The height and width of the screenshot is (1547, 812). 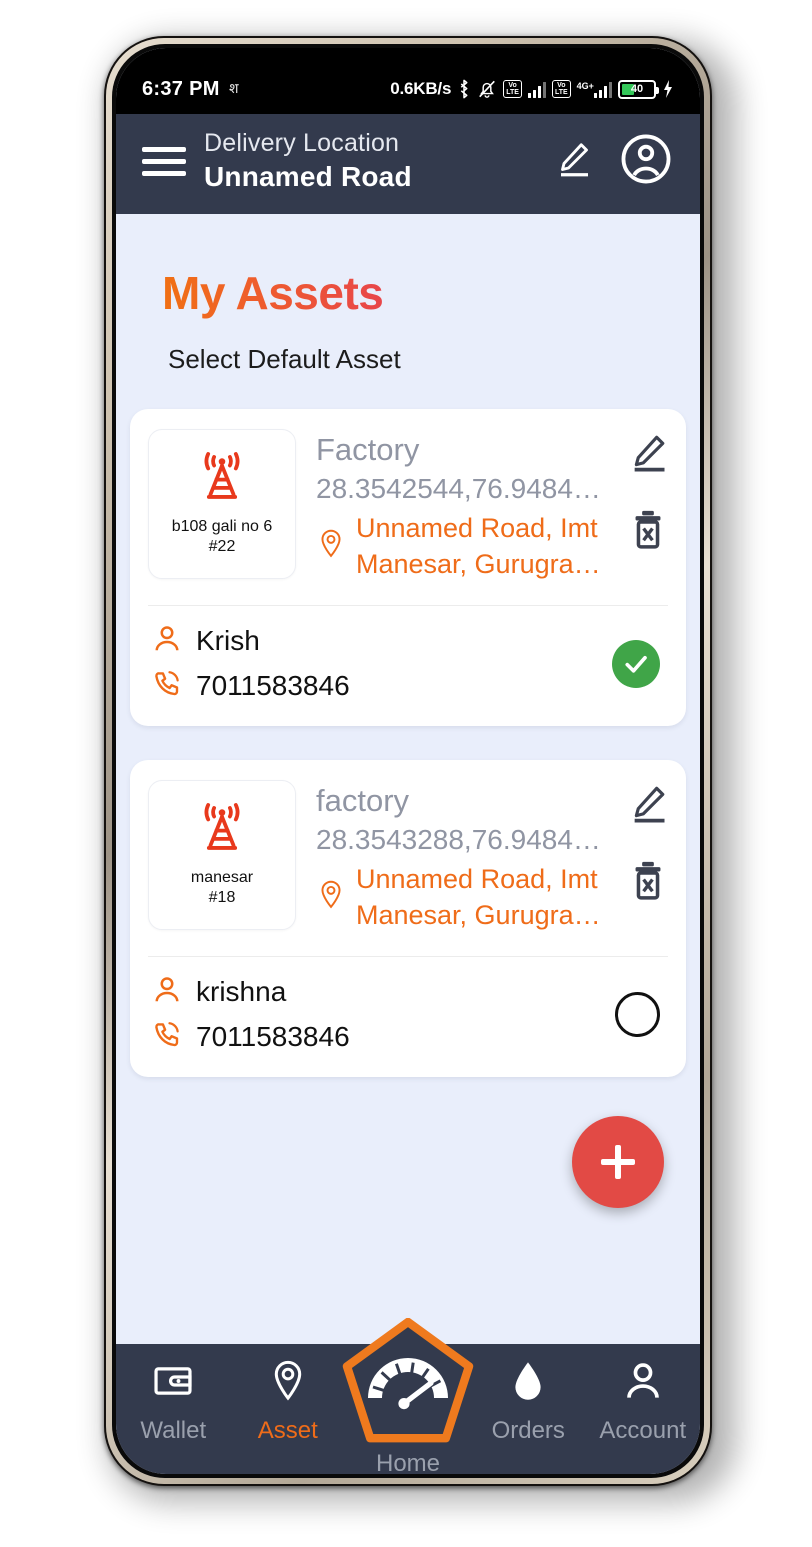 What do you see at coordinates (612, 161) in the screenshot?
I see `app-bar-actions` at bounding box center [612, 161].